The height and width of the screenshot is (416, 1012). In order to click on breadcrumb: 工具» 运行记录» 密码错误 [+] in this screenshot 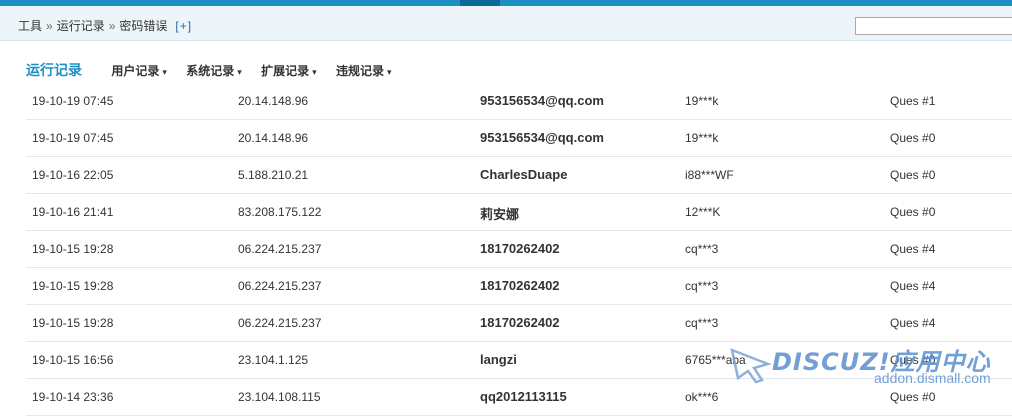, I will do `click(105, 25)`.